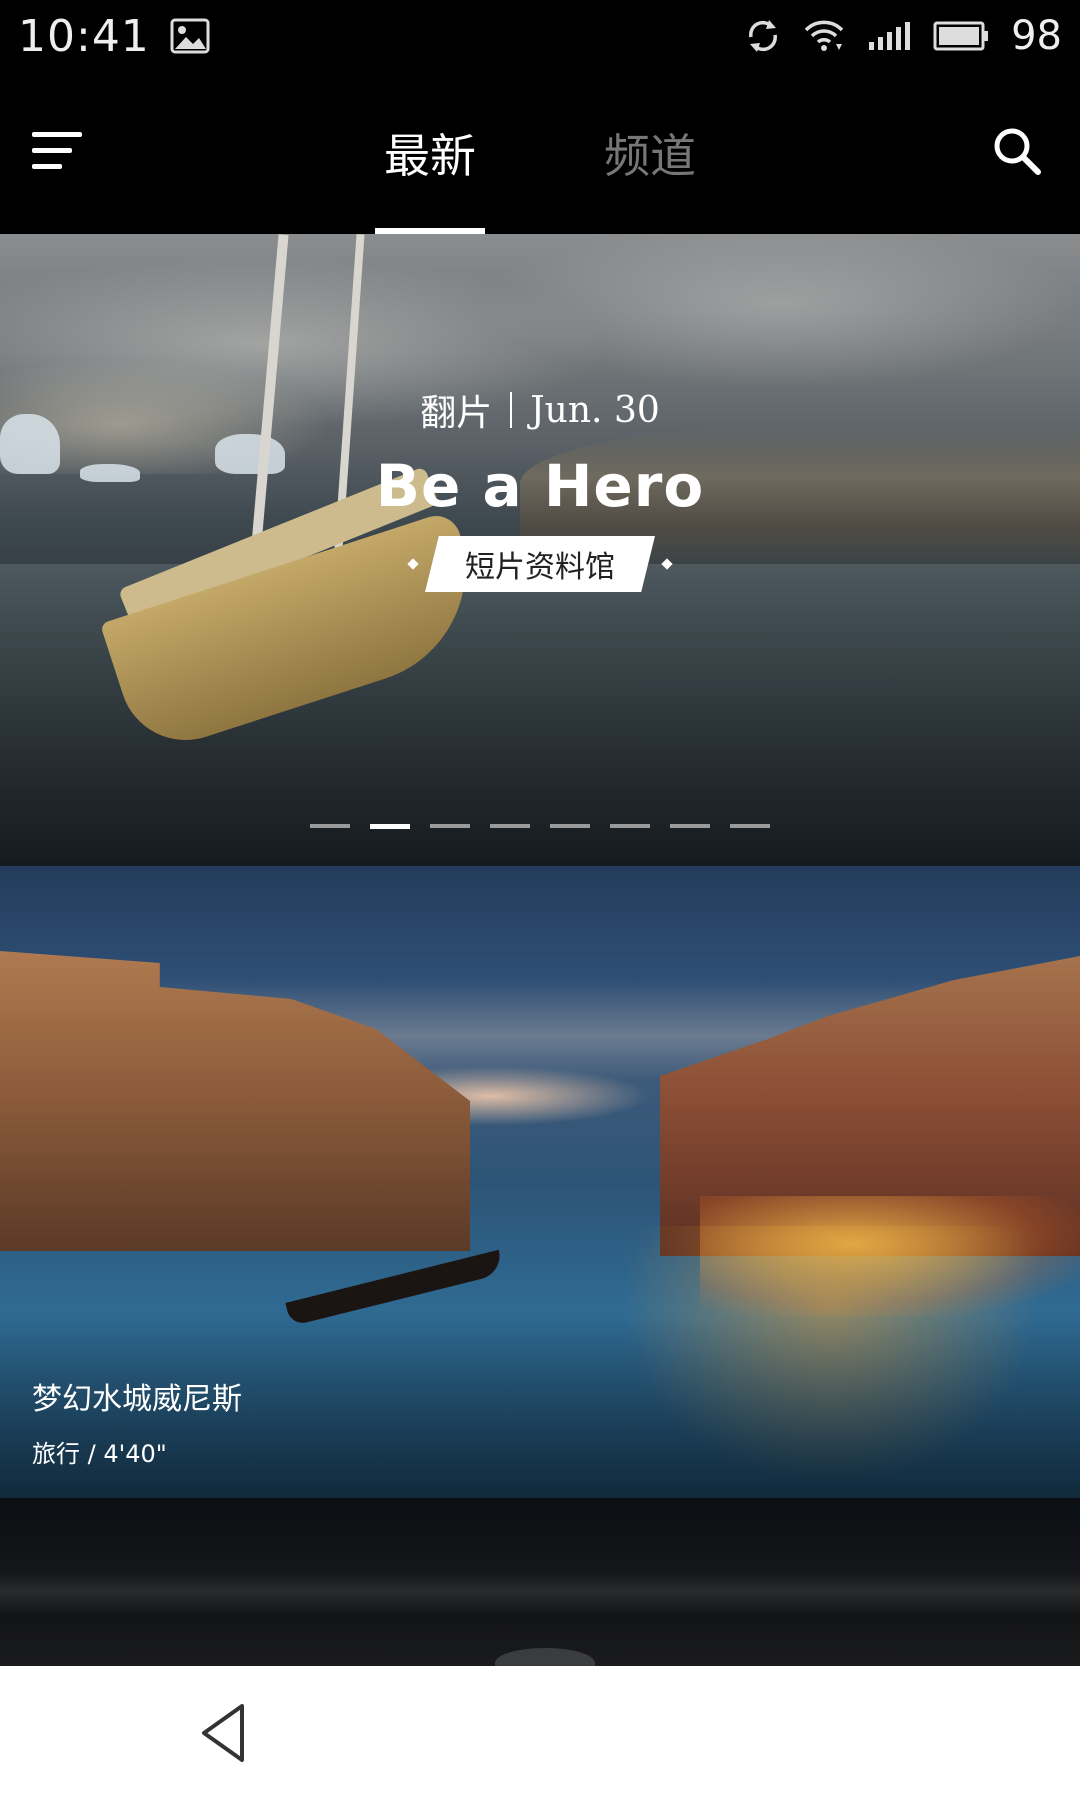  I want to click on hero-pager, so click(540, 826).